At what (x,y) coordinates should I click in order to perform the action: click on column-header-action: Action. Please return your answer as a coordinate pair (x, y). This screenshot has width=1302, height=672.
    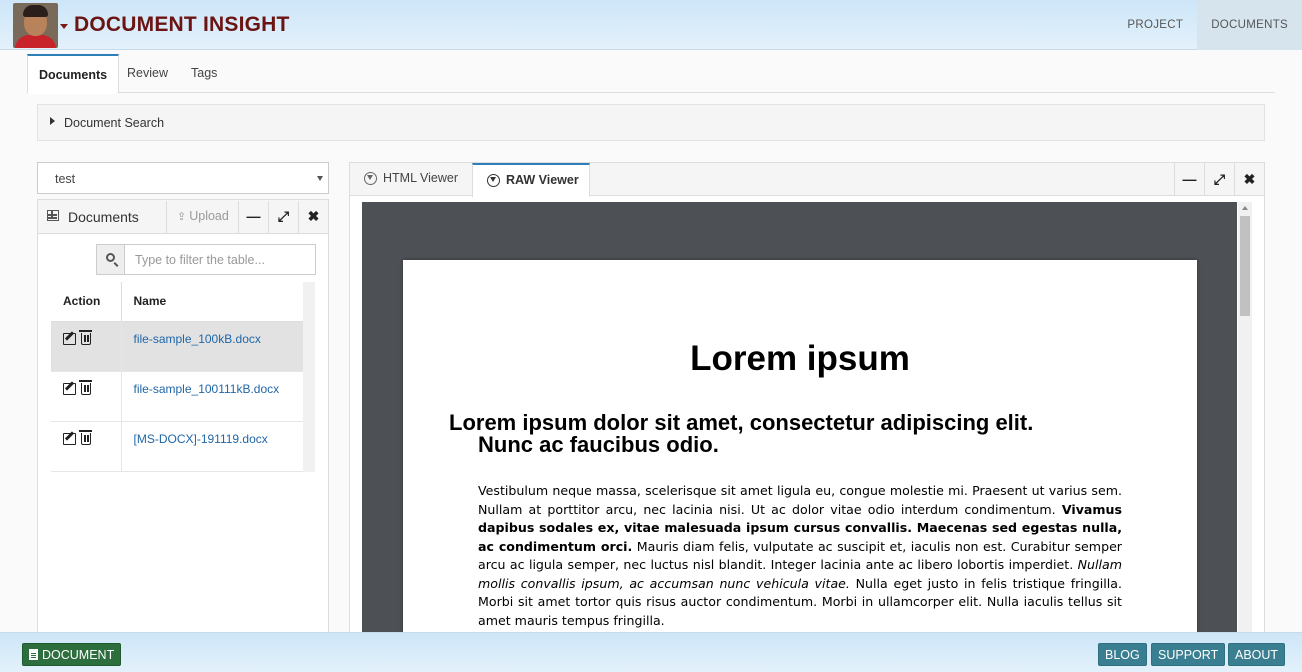
    Looking at the image, I should click on (86, 302).